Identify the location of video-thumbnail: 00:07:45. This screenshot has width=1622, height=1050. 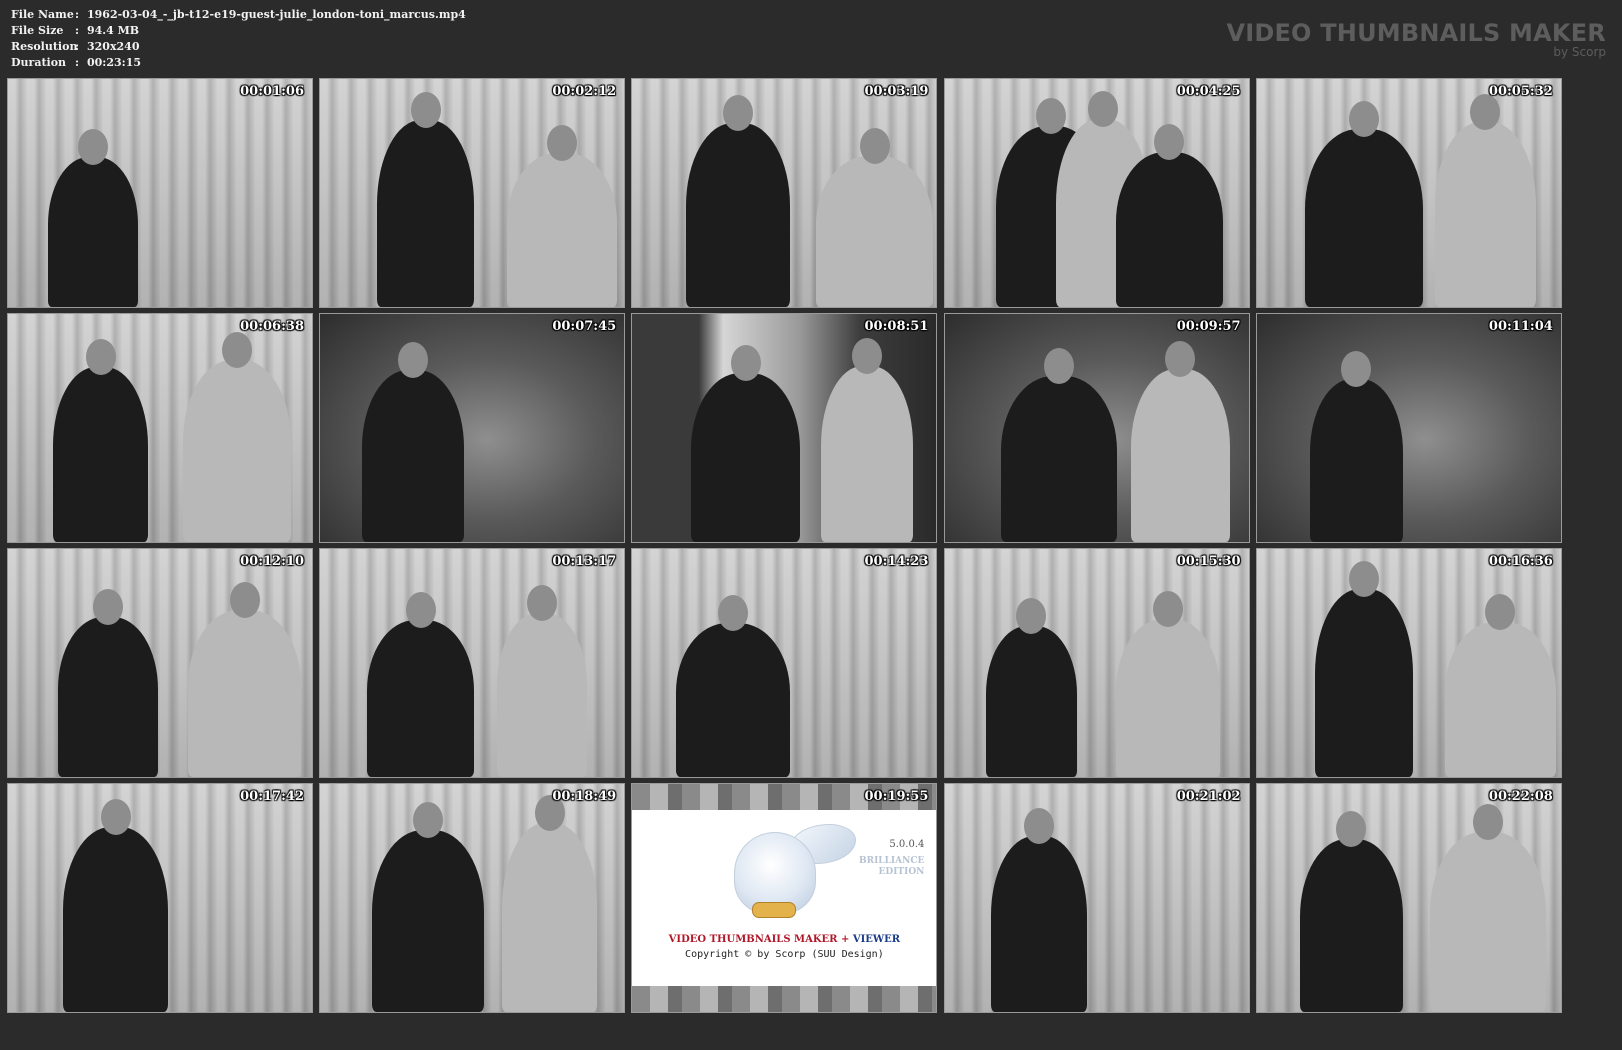
(472, 428).